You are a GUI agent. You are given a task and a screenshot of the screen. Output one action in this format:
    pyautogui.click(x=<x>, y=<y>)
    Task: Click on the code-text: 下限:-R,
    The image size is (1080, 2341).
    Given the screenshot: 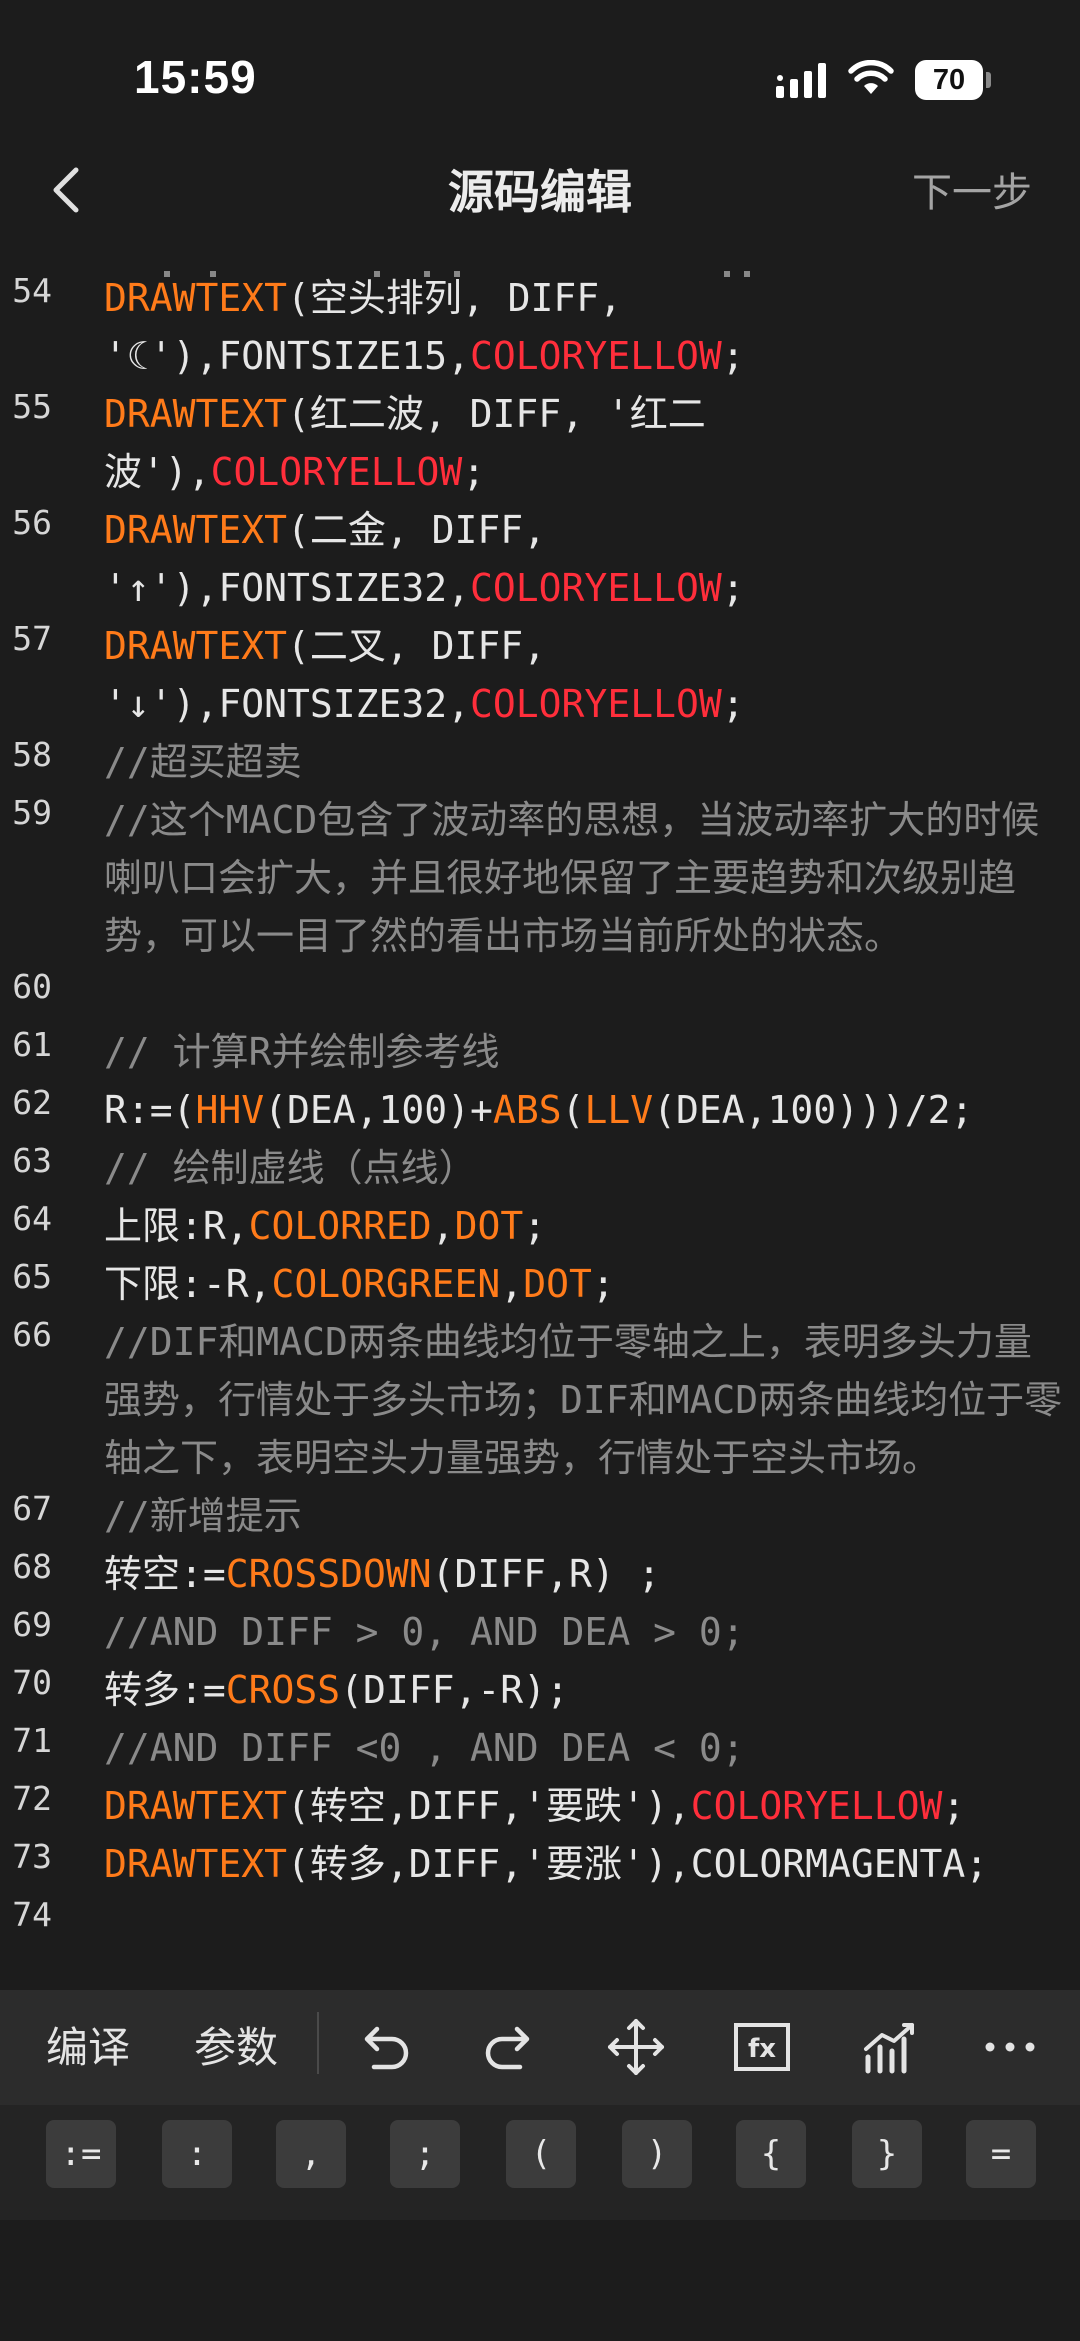 What is the action you would take?
    pyautogui.click(x=188, y=1284)
    